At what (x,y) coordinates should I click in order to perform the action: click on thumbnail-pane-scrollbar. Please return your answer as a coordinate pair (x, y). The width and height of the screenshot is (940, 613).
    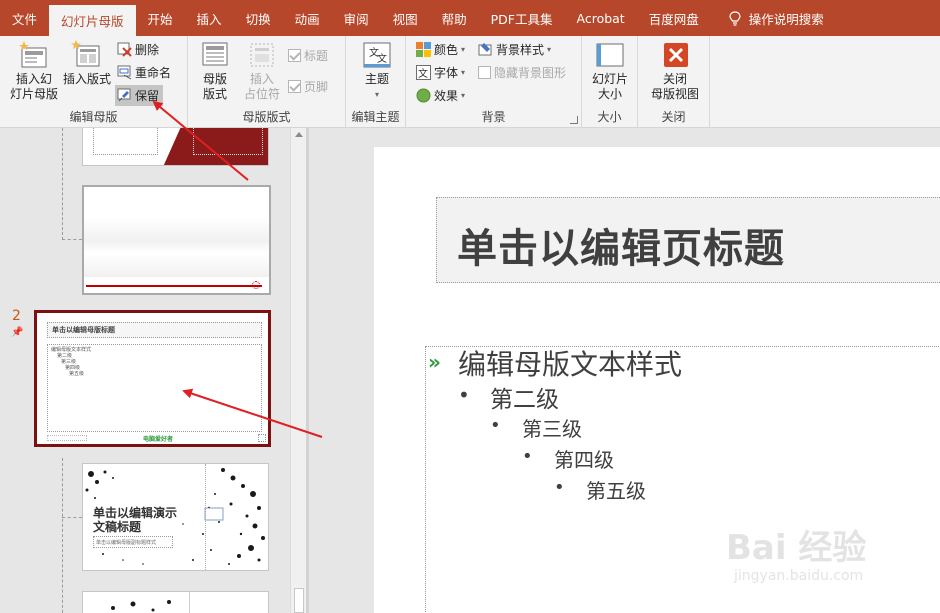
    Looking at the image, I should click on (298, 370).